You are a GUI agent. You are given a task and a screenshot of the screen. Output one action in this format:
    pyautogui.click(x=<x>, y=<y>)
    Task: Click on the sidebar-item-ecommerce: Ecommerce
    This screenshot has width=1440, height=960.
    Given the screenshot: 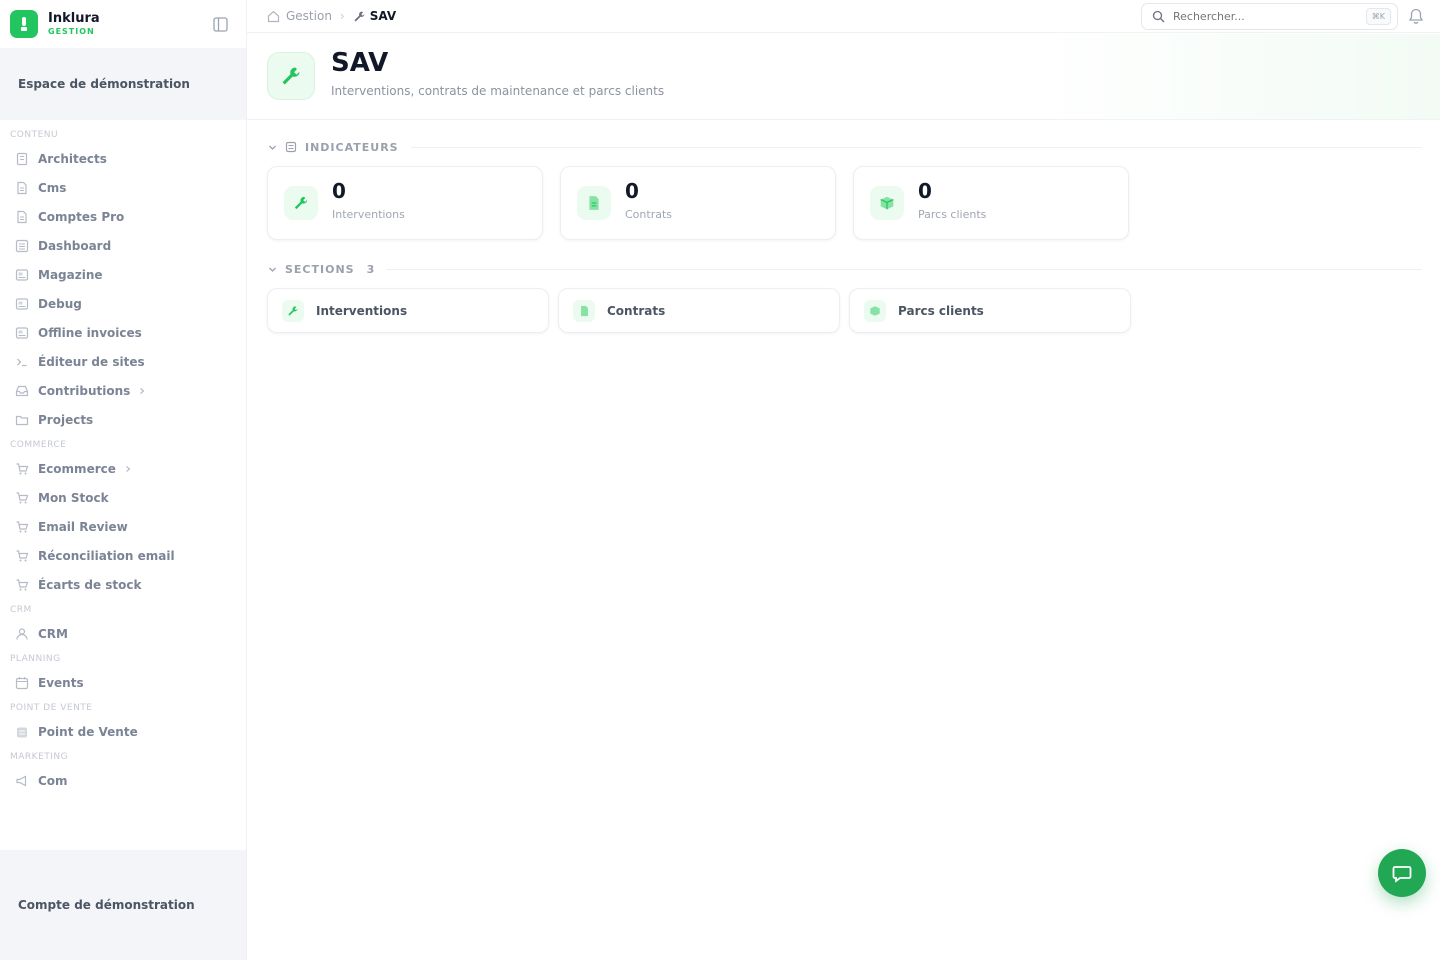 What is the action you would take?
    pyautogui.click(x=123, y=468)
    